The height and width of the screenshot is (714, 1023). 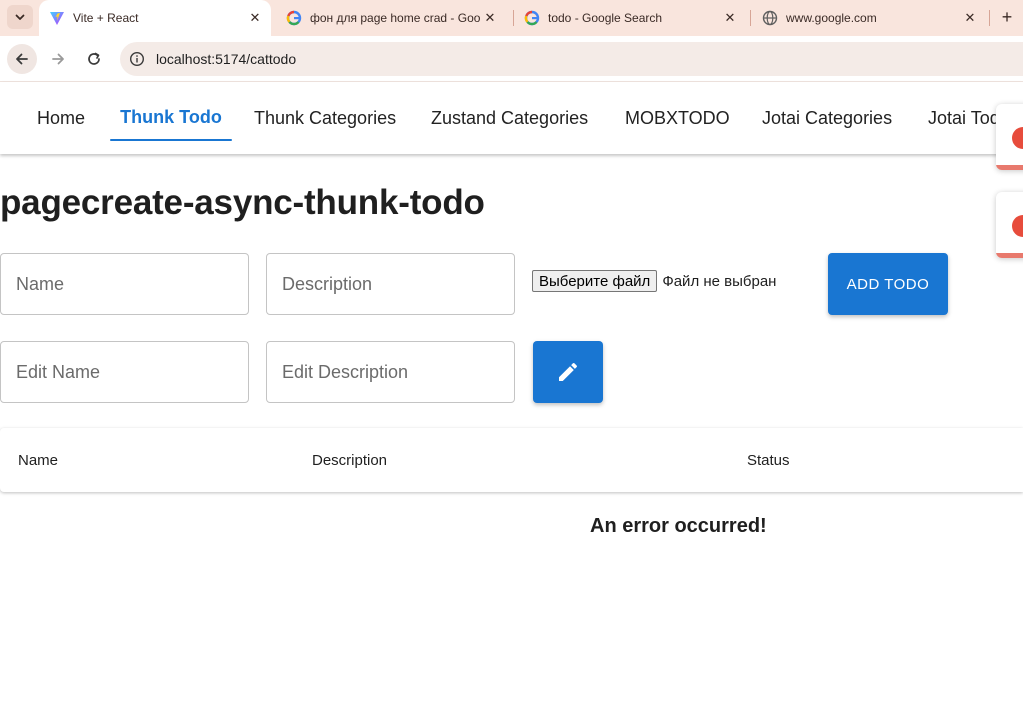 What do you see at coordinates (106, 18) in the screenshot?
I see `tab-title: Vite + React` at bounding box center [106, 18].